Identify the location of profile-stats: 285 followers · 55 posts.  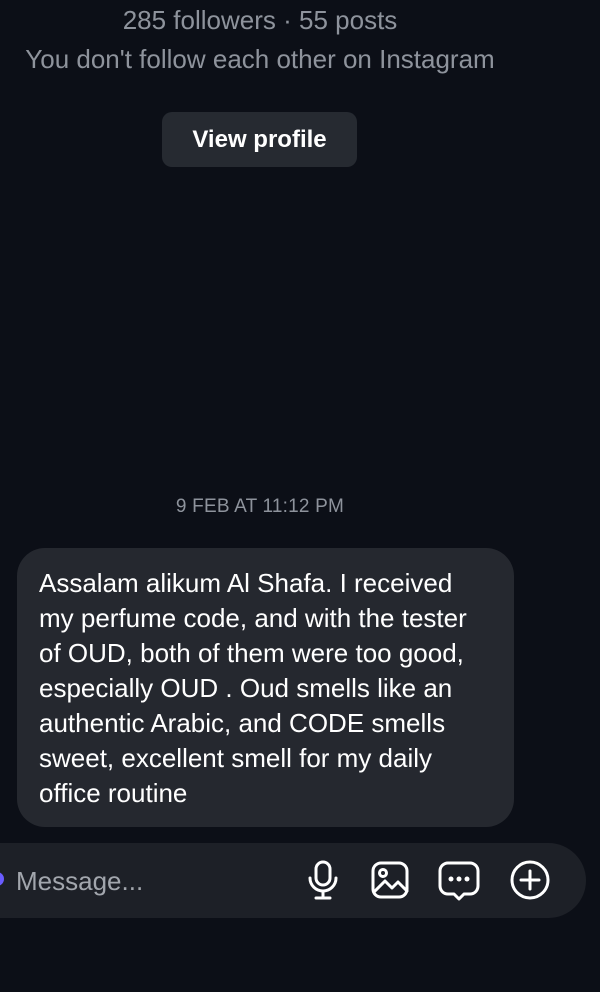
(260, 20).